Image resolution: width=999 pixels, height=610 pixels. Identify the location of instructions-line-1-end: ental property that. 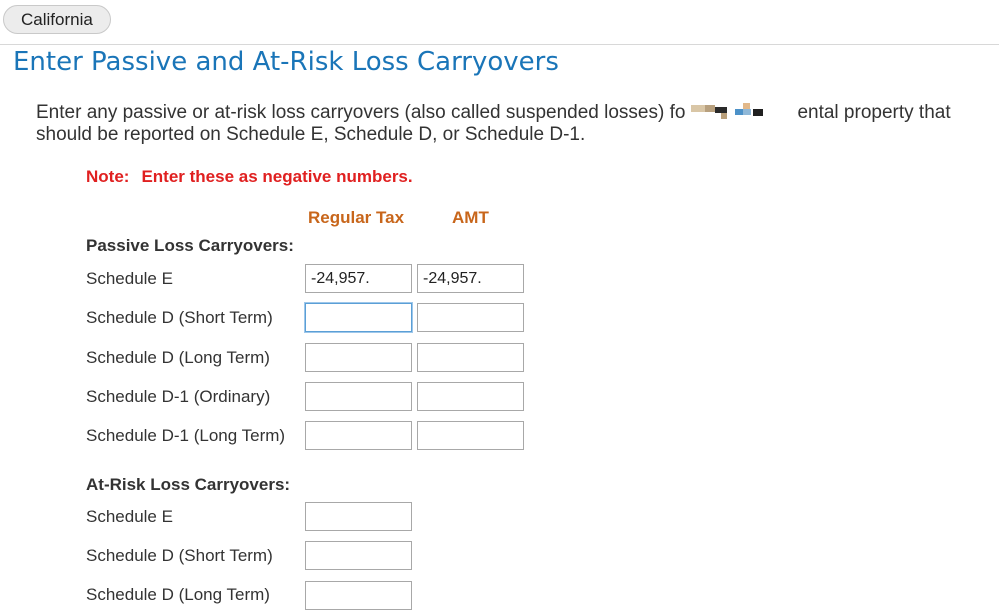
(874, 112).